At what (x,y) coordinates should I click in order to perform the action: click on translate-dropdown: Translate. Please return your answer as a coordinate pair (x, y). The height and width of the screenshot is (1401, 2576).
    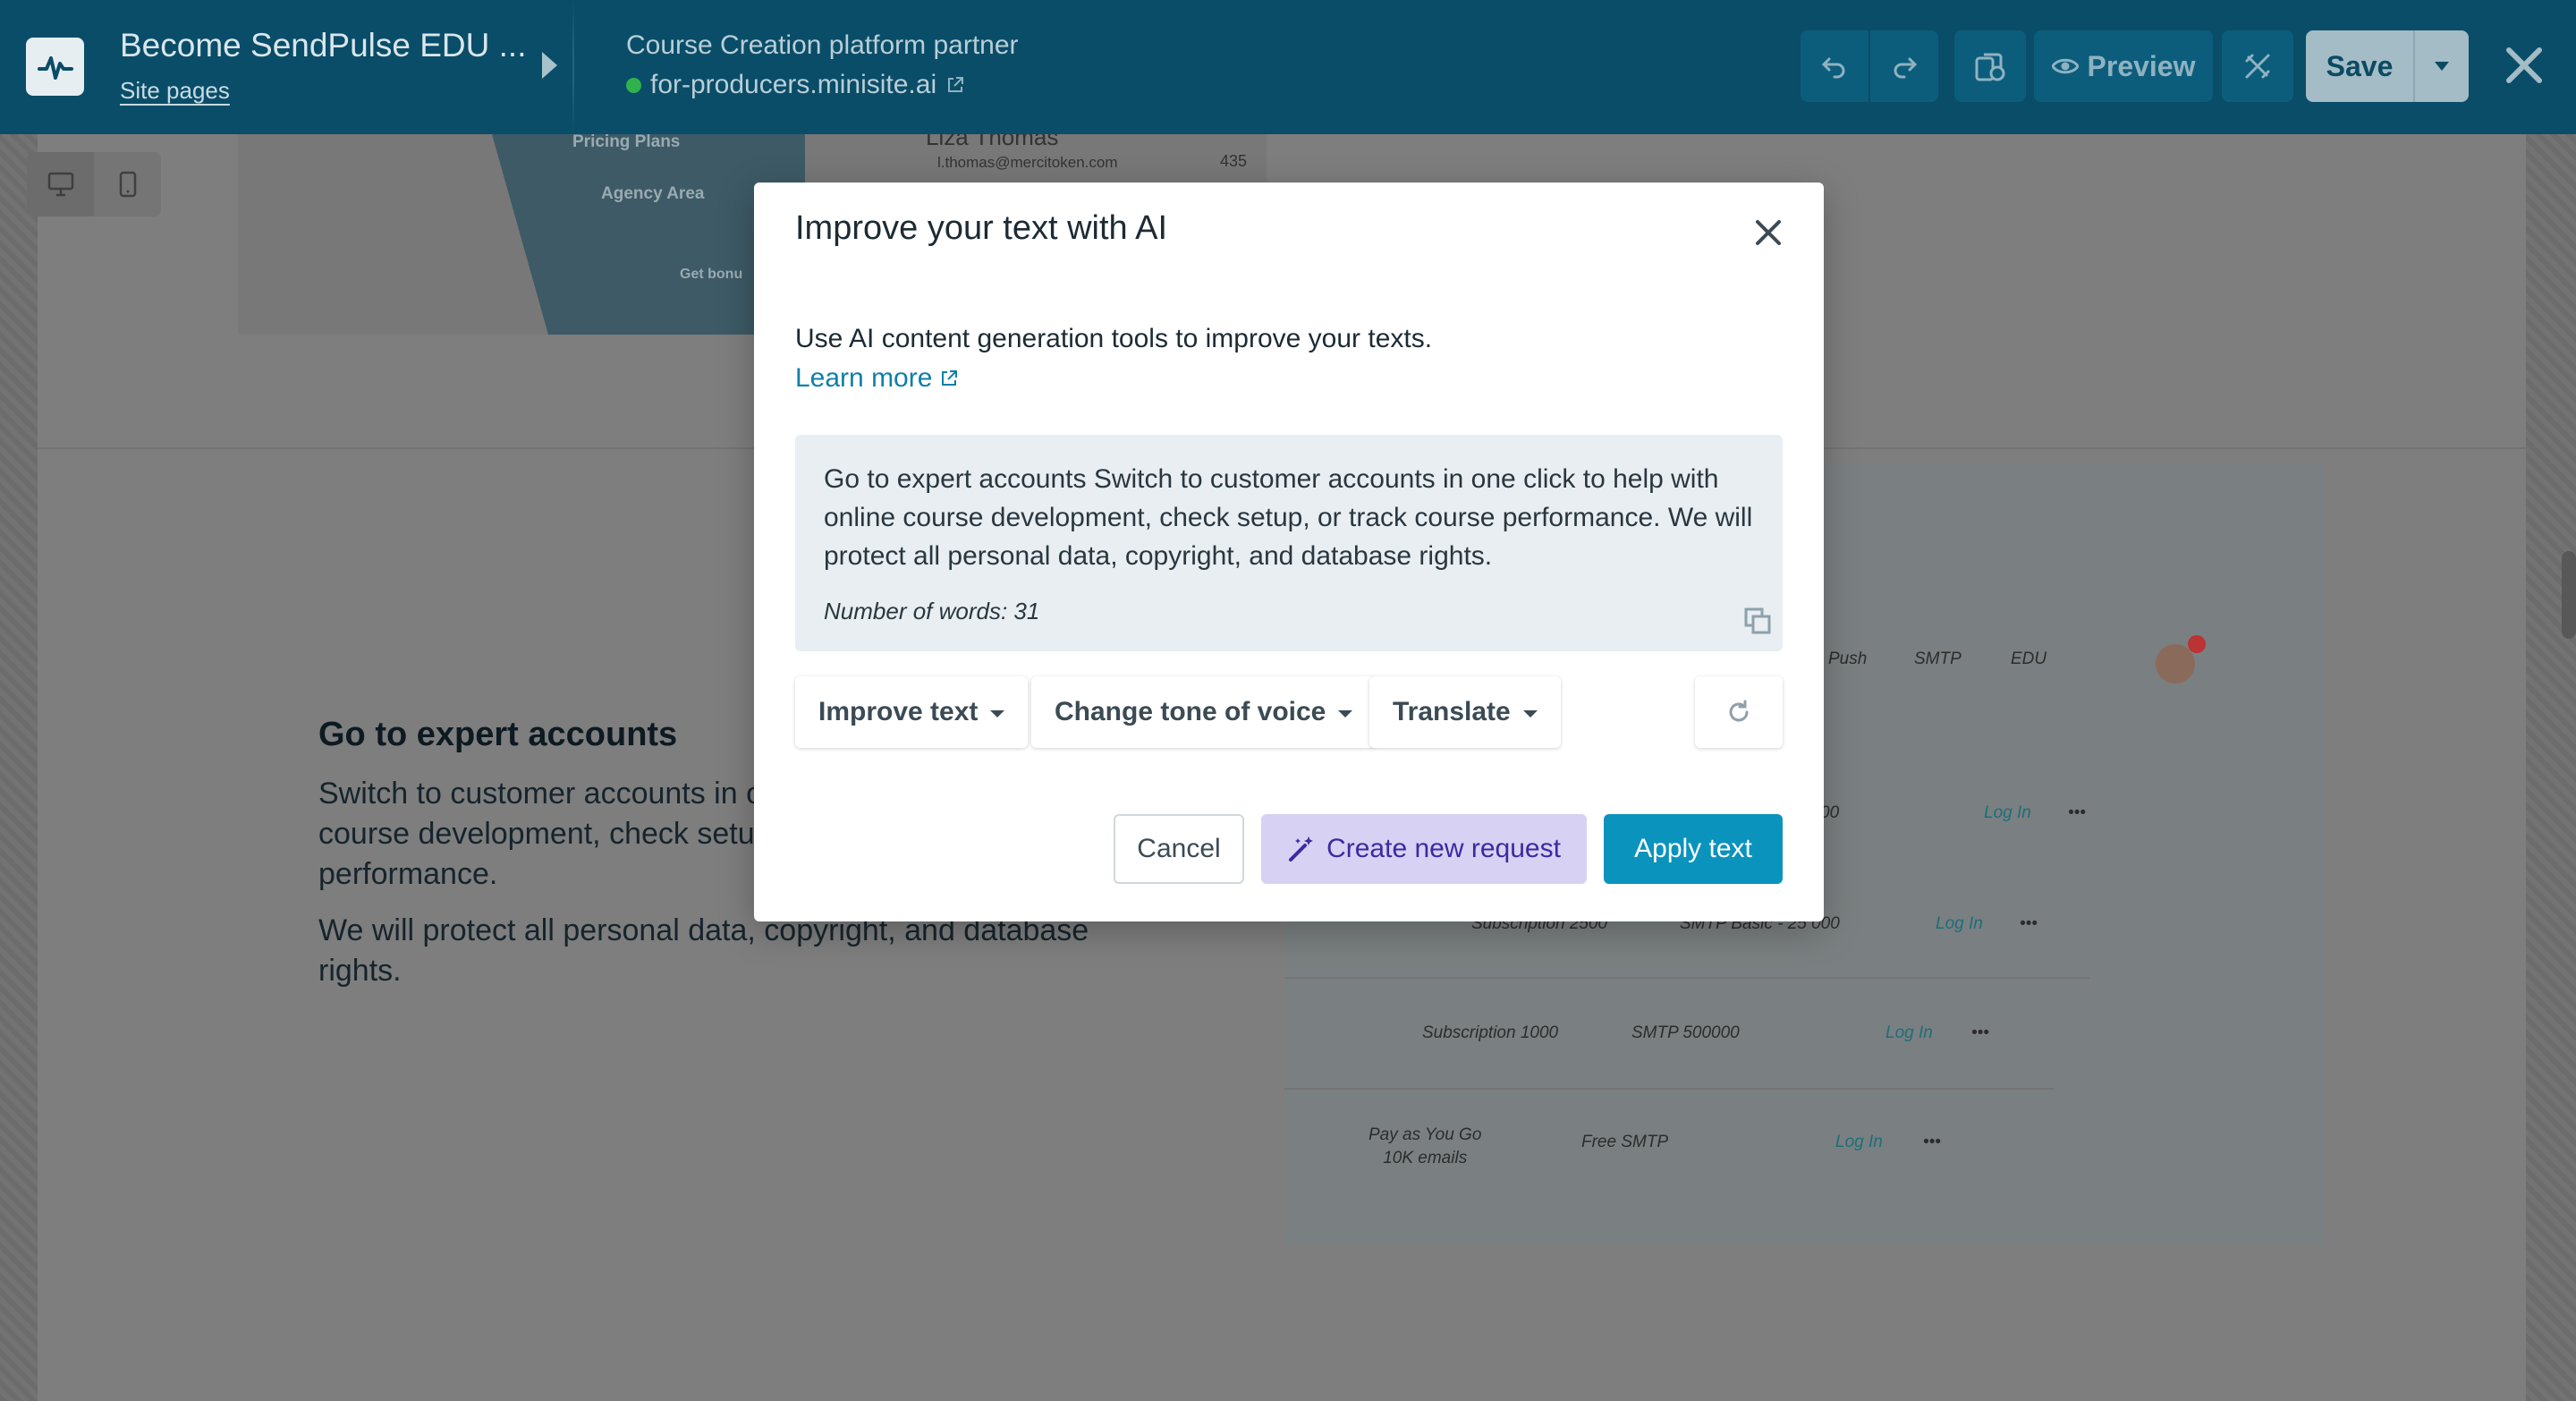
    Looking at the image, I should click on (1465, 712).